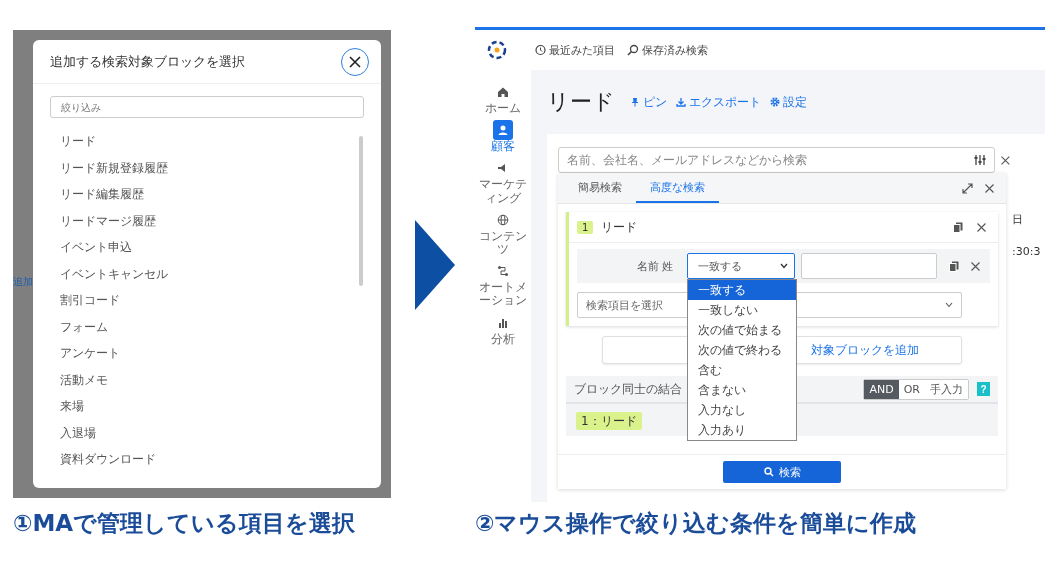 This screenshot has height=572, width=1060. What do you see at coordinates (209, 406) in the screenshot?
I see `list-item: 来場` at bounding box center [209, 406].